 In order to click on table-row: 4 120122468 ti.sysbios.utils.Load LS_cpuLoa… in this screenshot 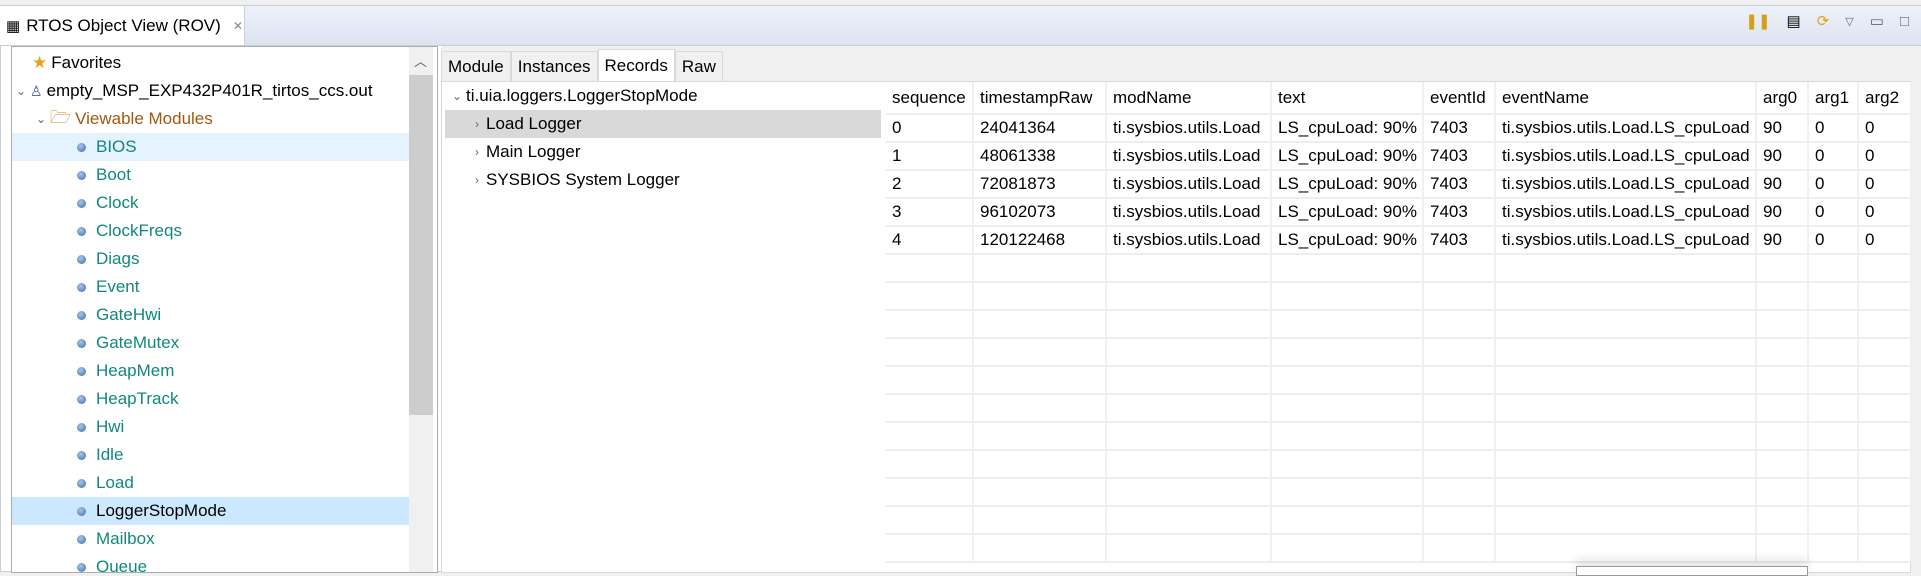, I will do `click(1399, 240)`.